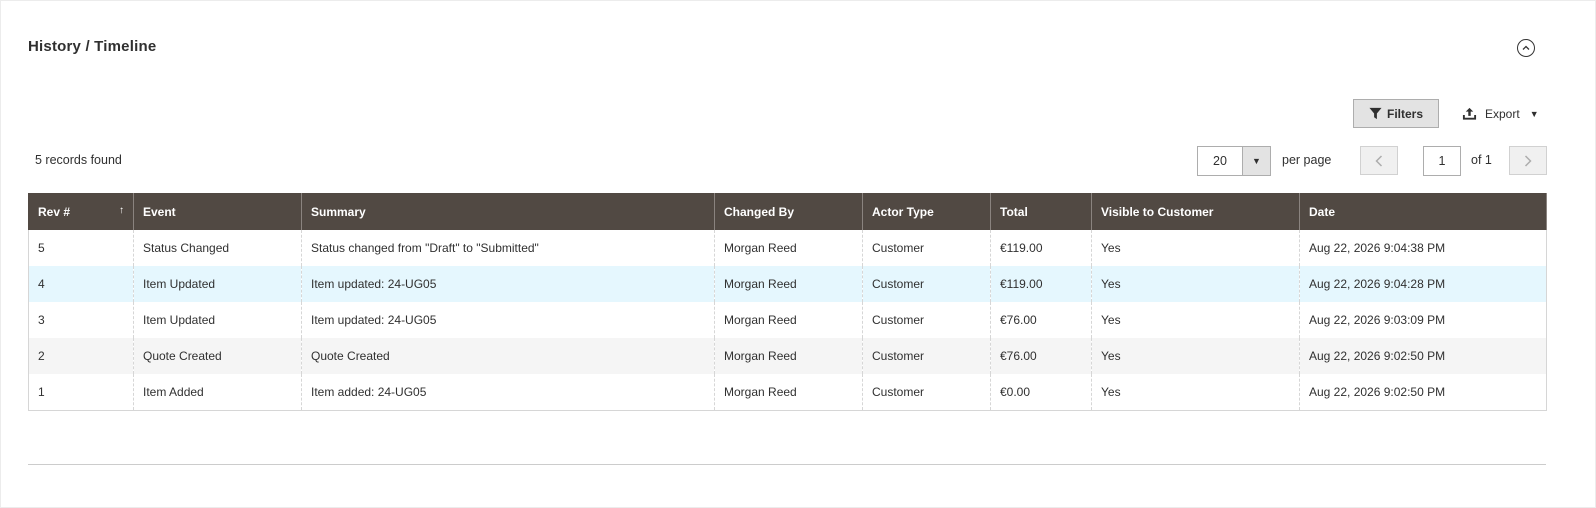  What do you see at coordinates (1234, 161) in the screenshot?
I see `per-page-select: 20 ▼` at bounding box center [1234, 161].